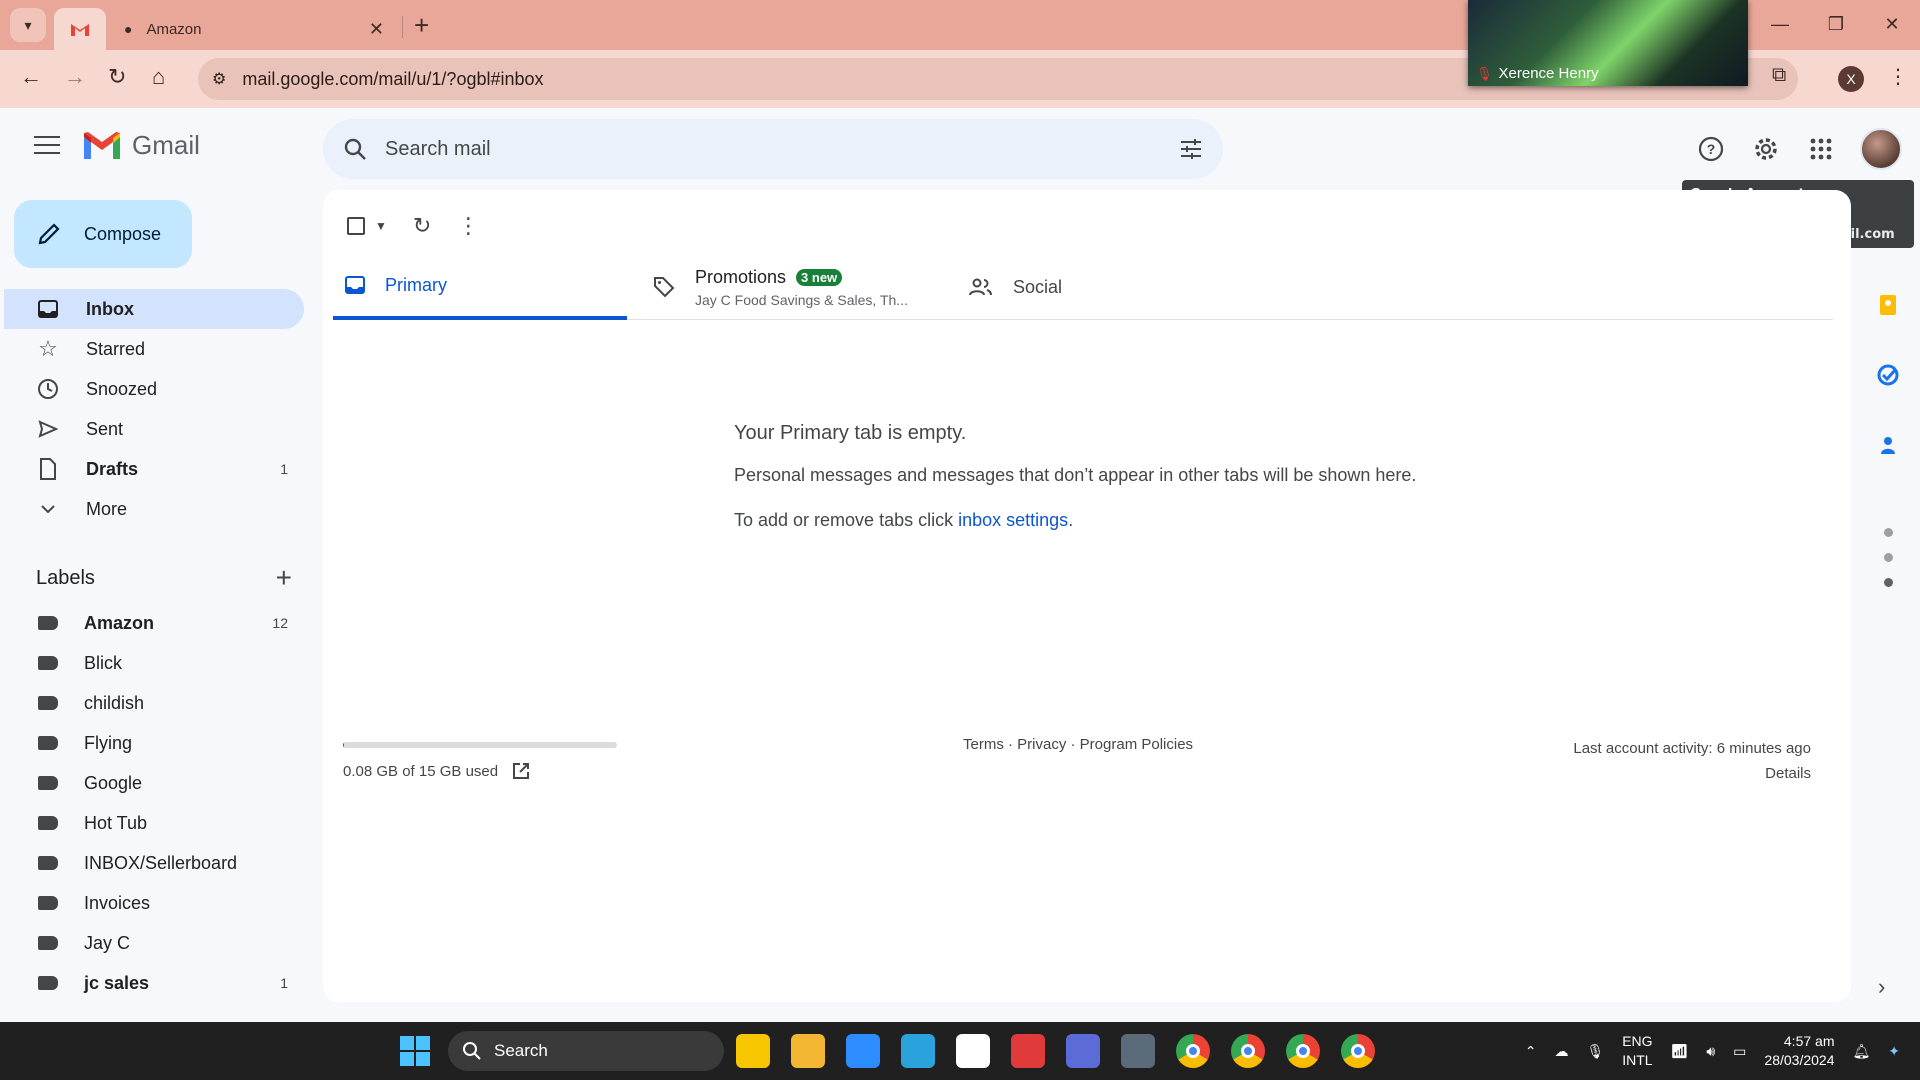 This screenshot has width=1920, height=1080. What do you see at coordinates (1821, 149) in the screenshot?
I see `apps-grid-icon` at bounding box center [1821, 149].